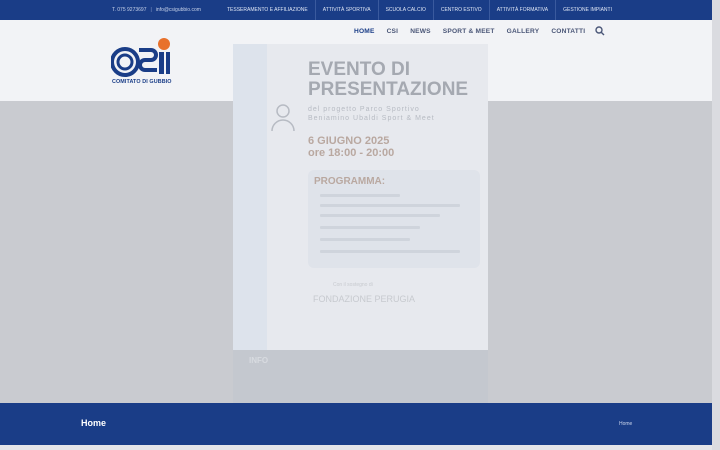 The width and height of the screenshot is (720, 450). Describe the element at coordinates (523, 31) in the screenshot. I see `nav-gallery: GALLERY` at that location.